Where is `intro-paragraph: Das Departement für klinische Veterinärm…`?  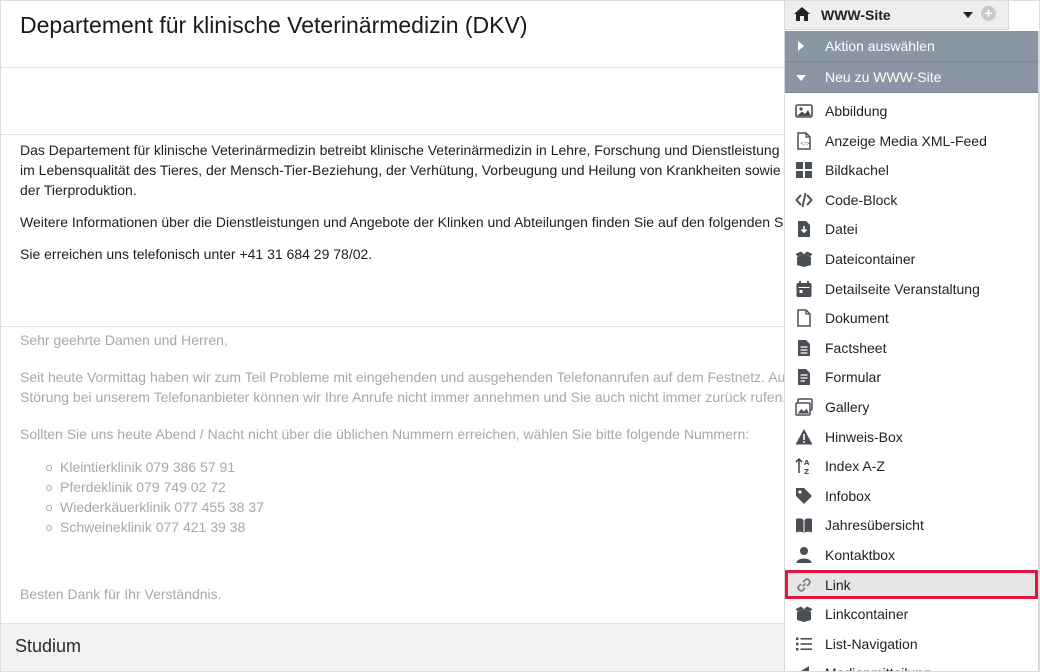
intro-paragraph: Das Departement für klinische Veterinärm… is located at coordinates (400, 170).